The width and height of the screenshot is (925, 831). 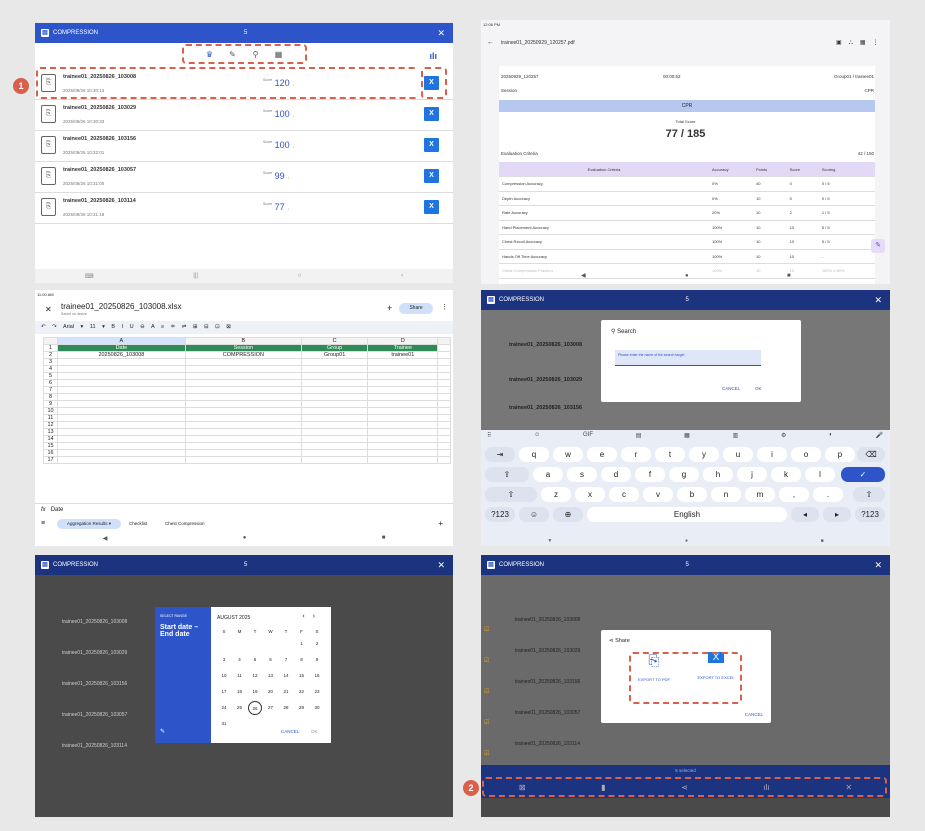 I want to click on calendar-day: 20, so click(x=271, y=692).